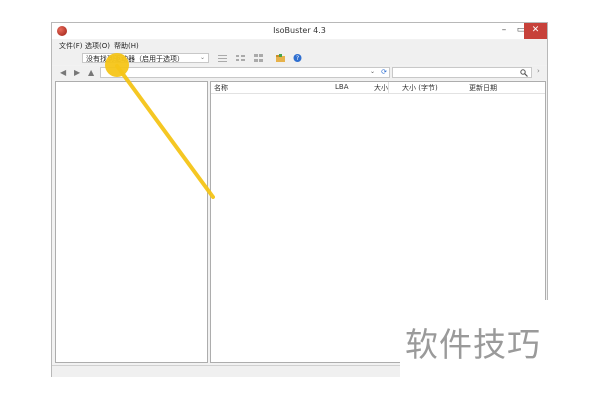 This screenshot has height=400, width=600. I want to click on folder-icon, so click(280, 58).